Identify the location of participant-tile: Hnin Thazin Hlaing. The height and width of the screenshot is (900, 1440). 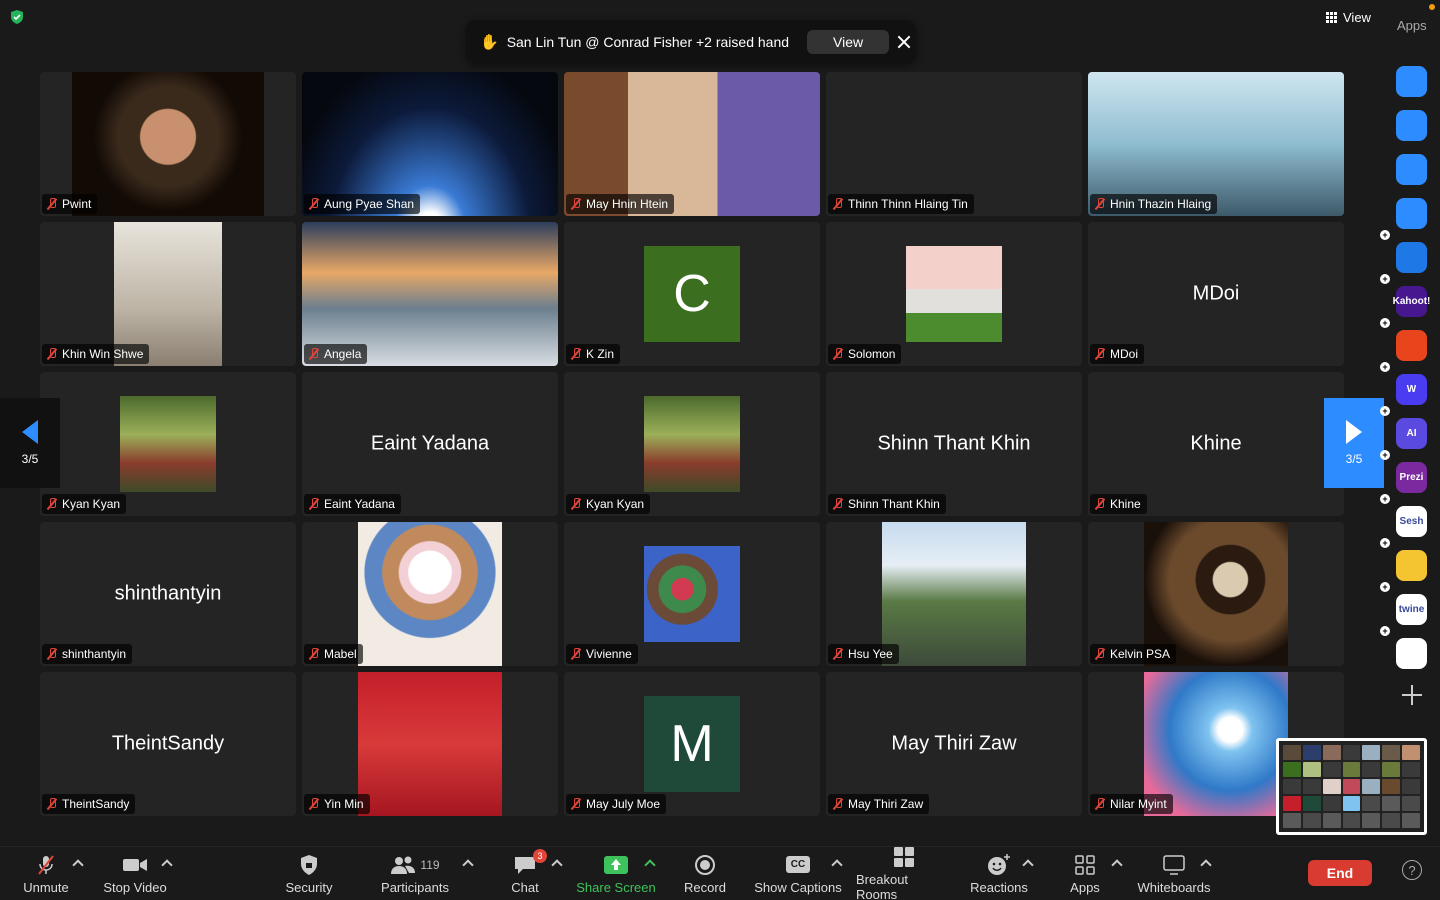
(1216, 144).